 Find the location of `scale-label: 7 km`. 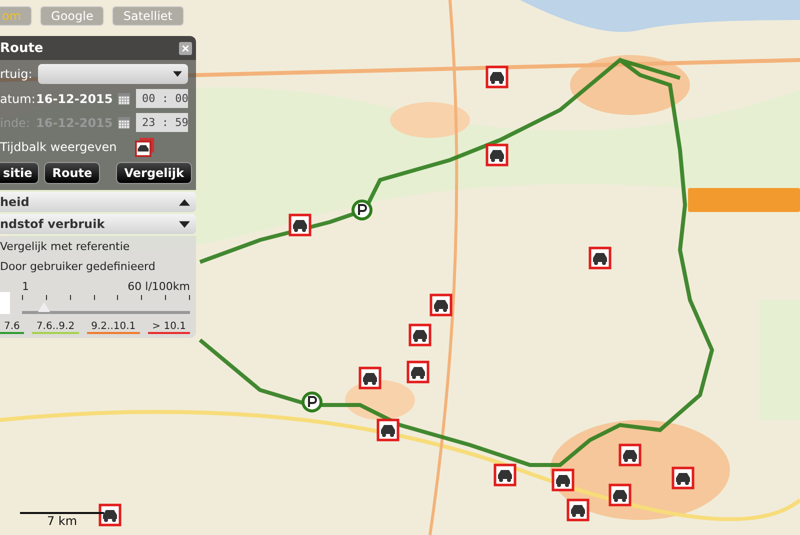

scale-label: 7 km is located at coordinates (62, 521).